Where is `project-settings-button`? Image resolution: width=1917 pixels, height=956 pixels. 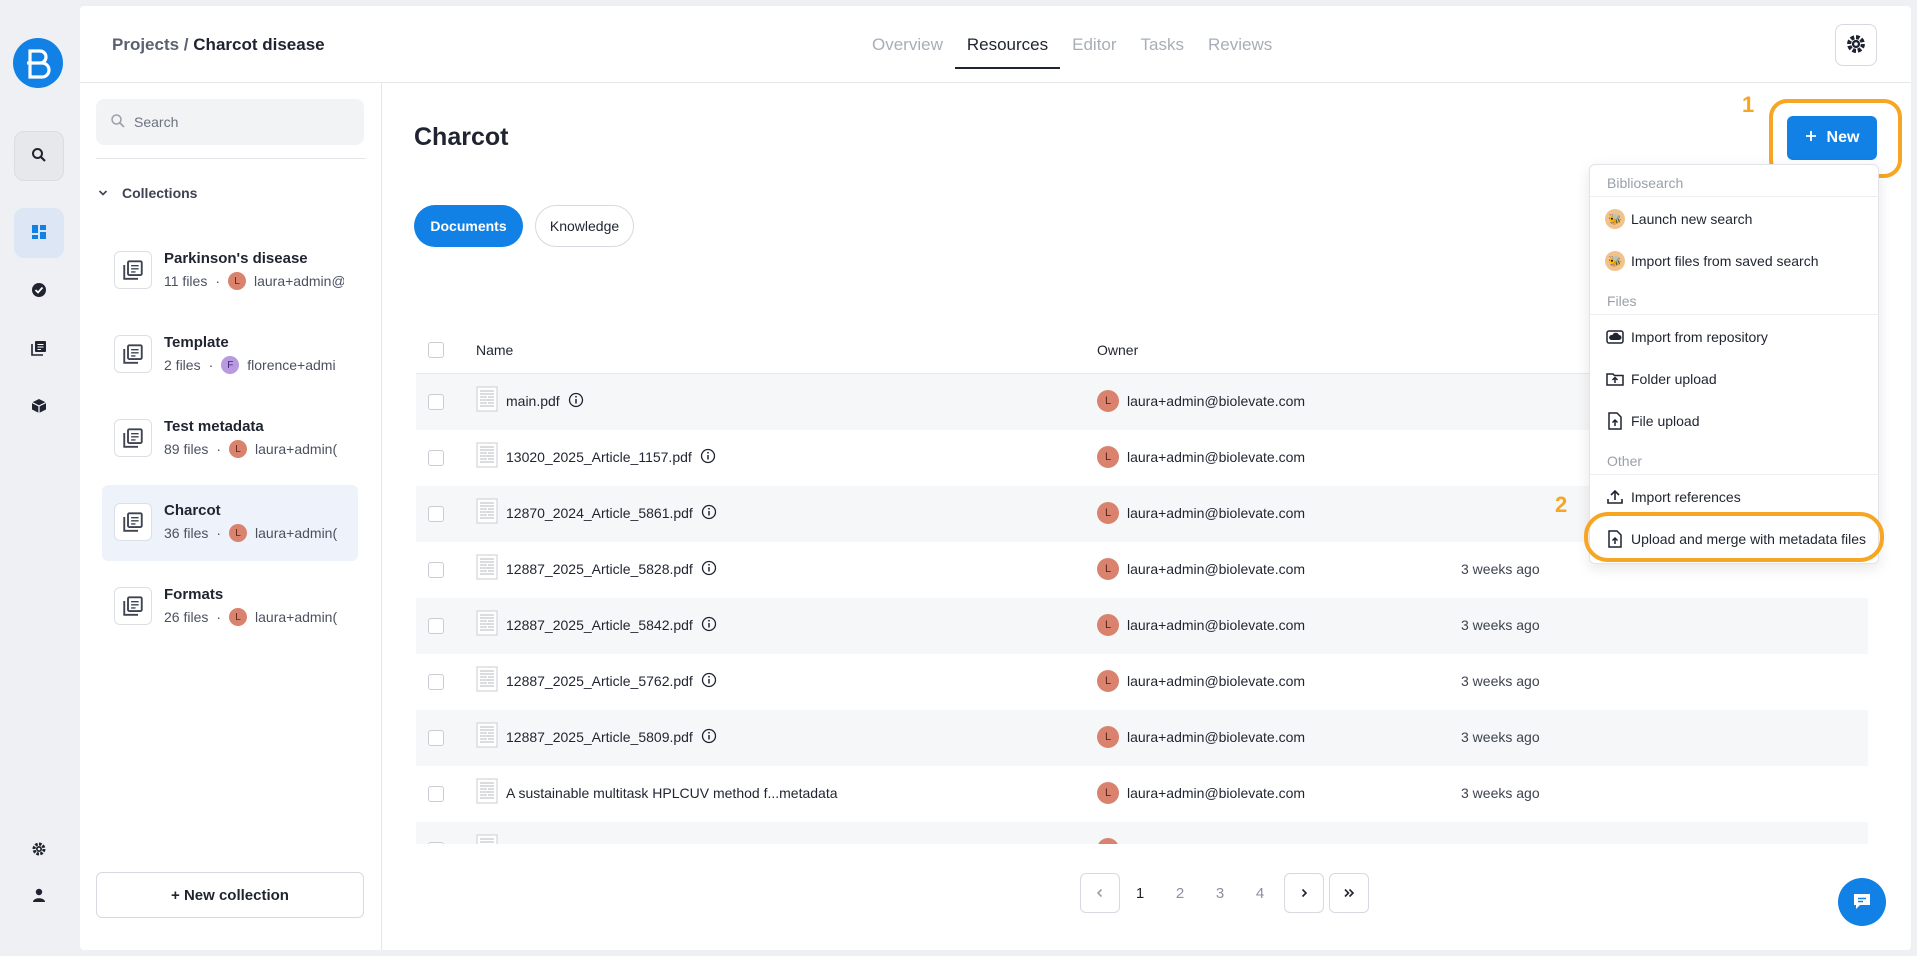 project-settings-button is located at coordinates (1856, 45).